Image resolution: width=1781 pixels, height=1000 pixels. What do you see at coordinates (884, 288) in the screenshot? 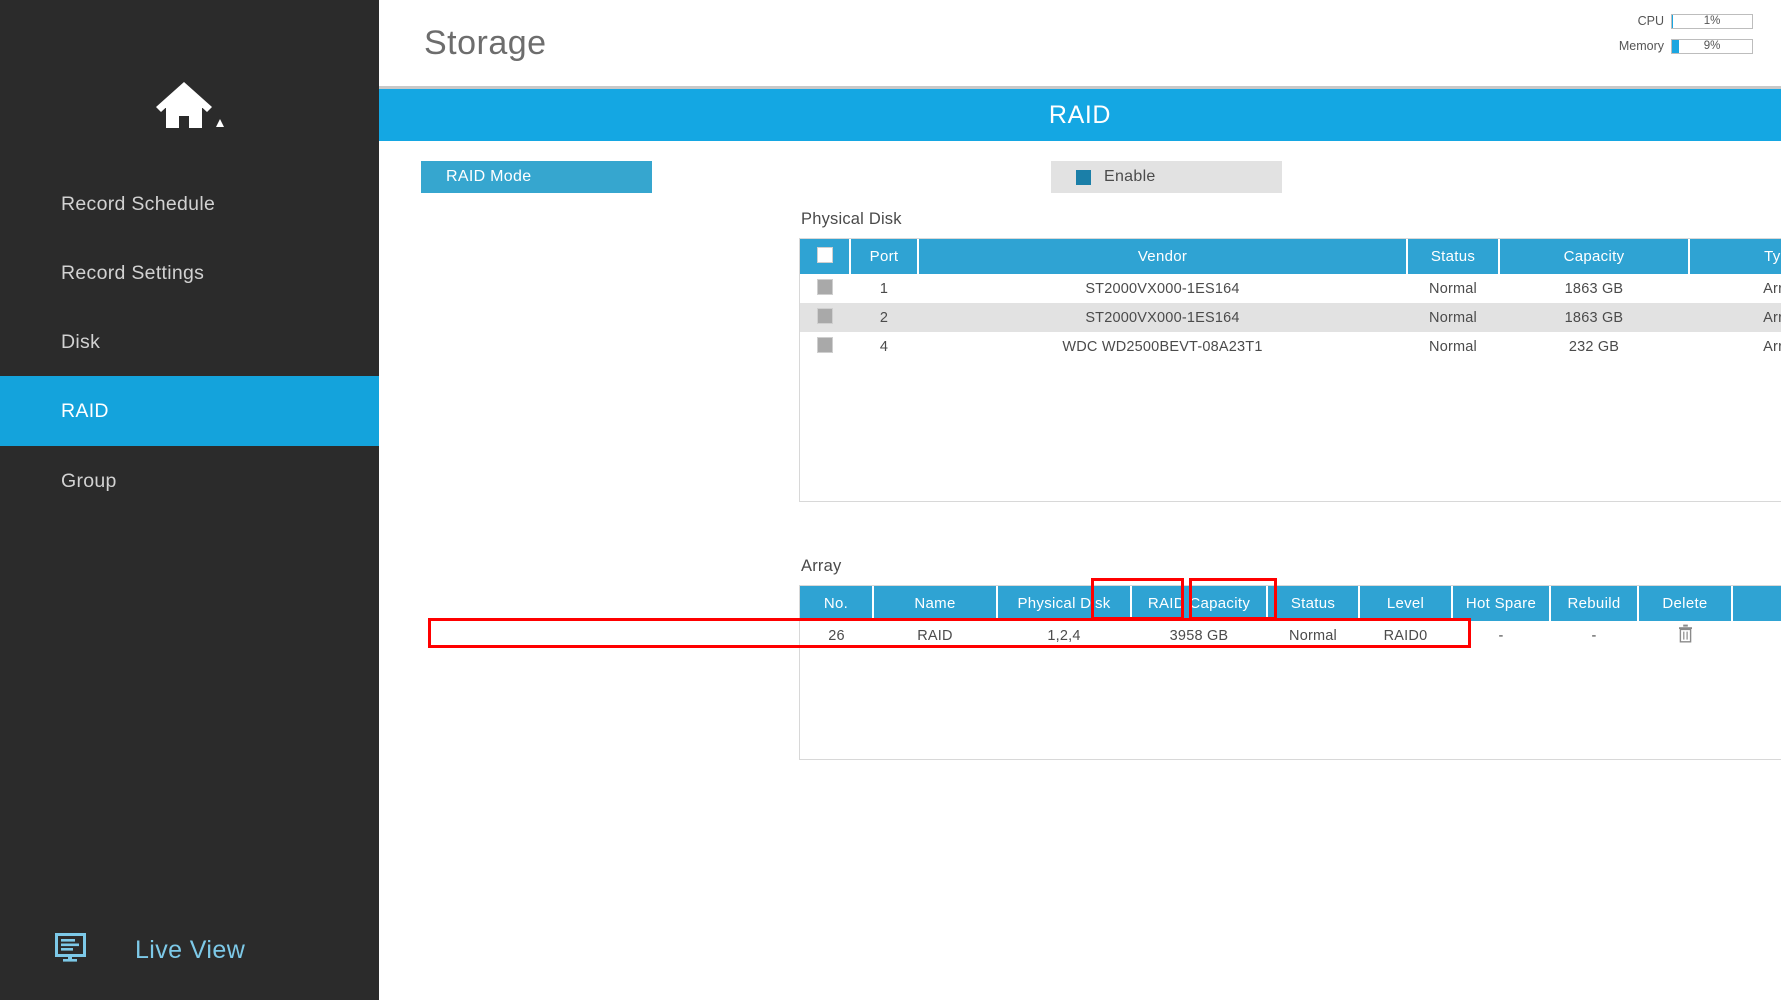
I see `cell-port: 1` at bounding box center [884, 288].